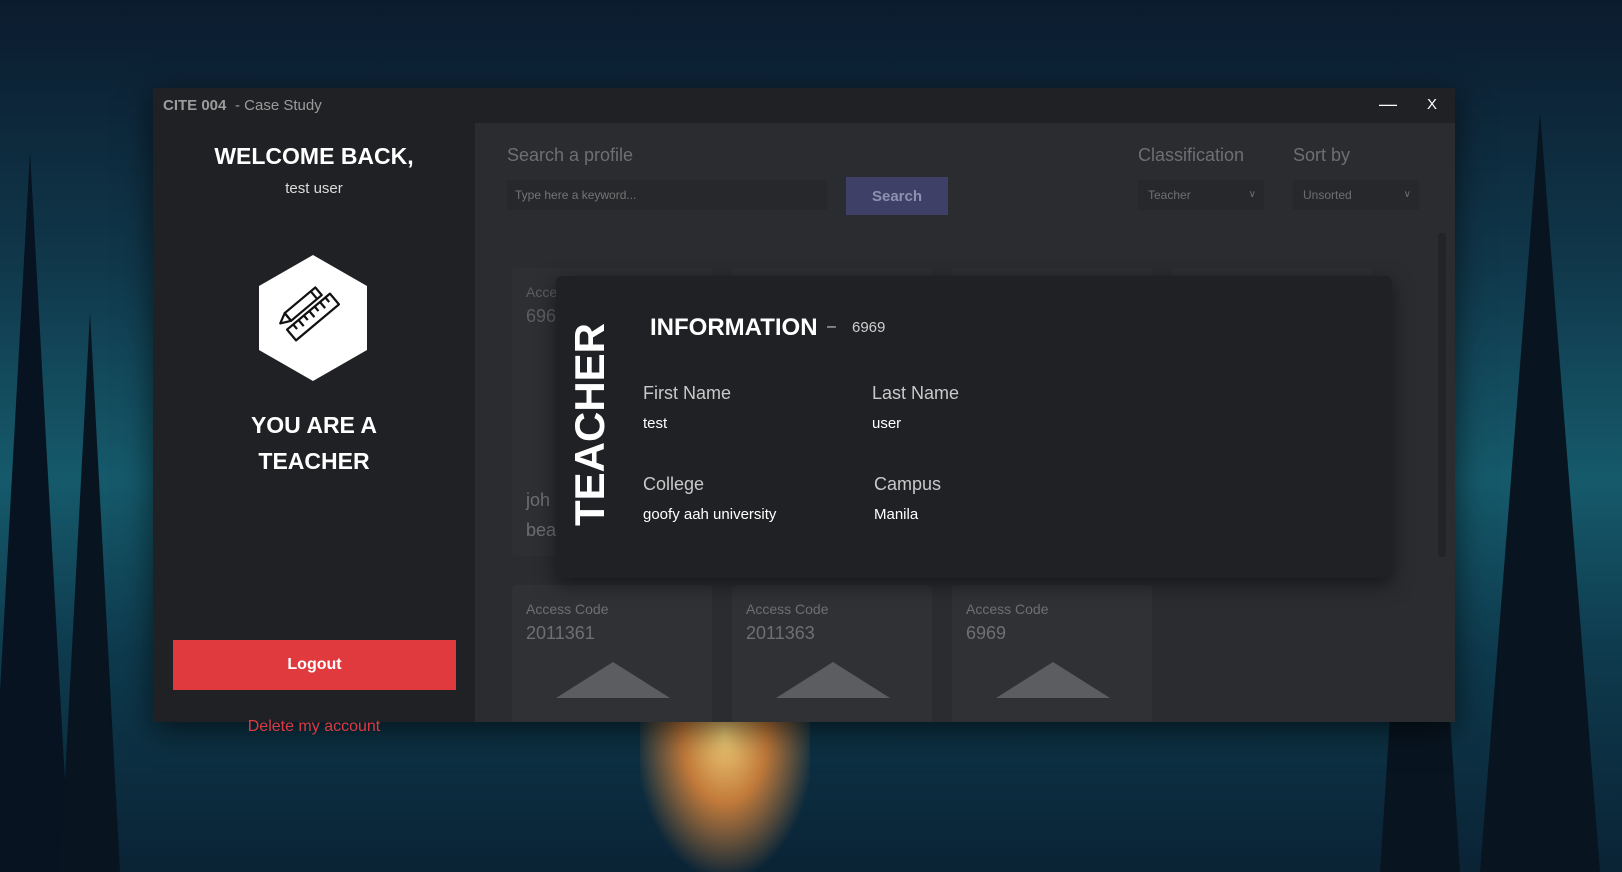  Describe the element at coordinates (674, 484) in the screenshot. I see `college-label: College` at that location.